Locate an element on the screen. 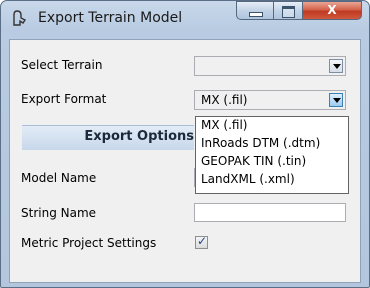  select-terrain-label: Select Terrain is located at coordinates (62, 65).